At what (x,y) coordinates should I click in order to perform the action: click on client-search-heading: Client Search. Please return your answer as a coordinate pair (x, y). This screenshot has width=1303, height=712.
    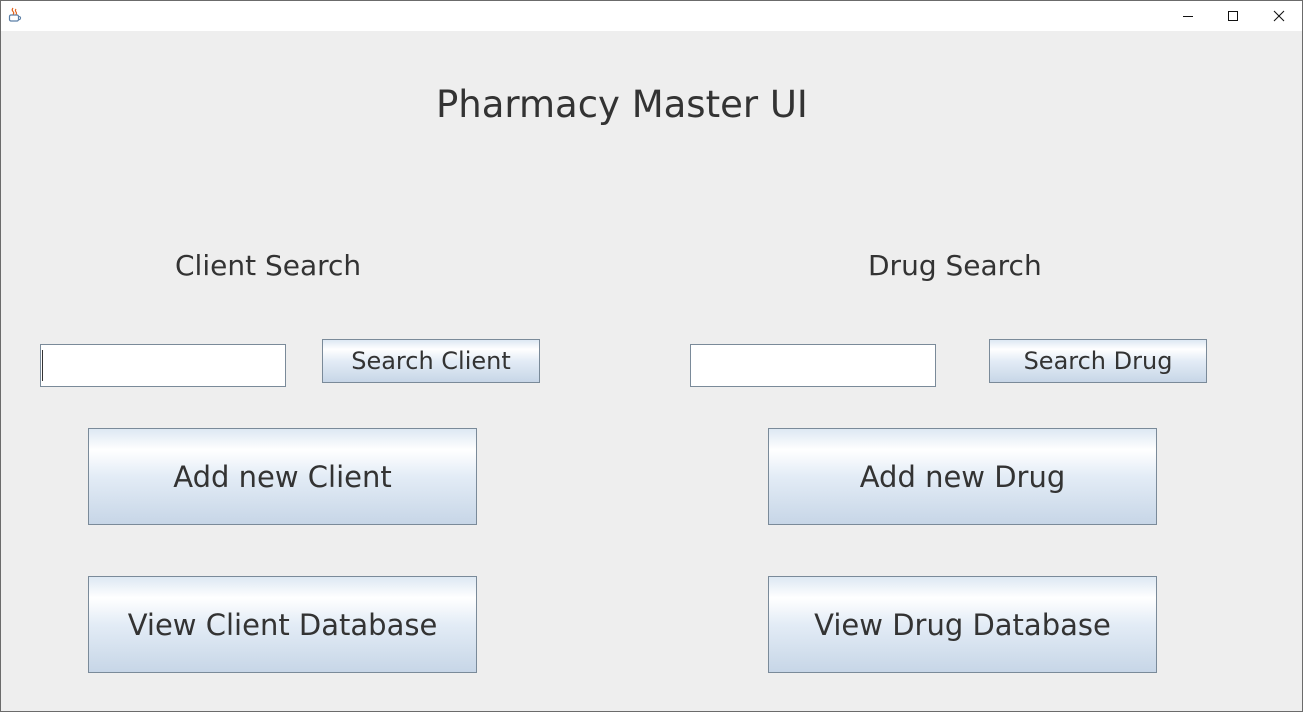
    Looking at the image, I should click on (268, 265).